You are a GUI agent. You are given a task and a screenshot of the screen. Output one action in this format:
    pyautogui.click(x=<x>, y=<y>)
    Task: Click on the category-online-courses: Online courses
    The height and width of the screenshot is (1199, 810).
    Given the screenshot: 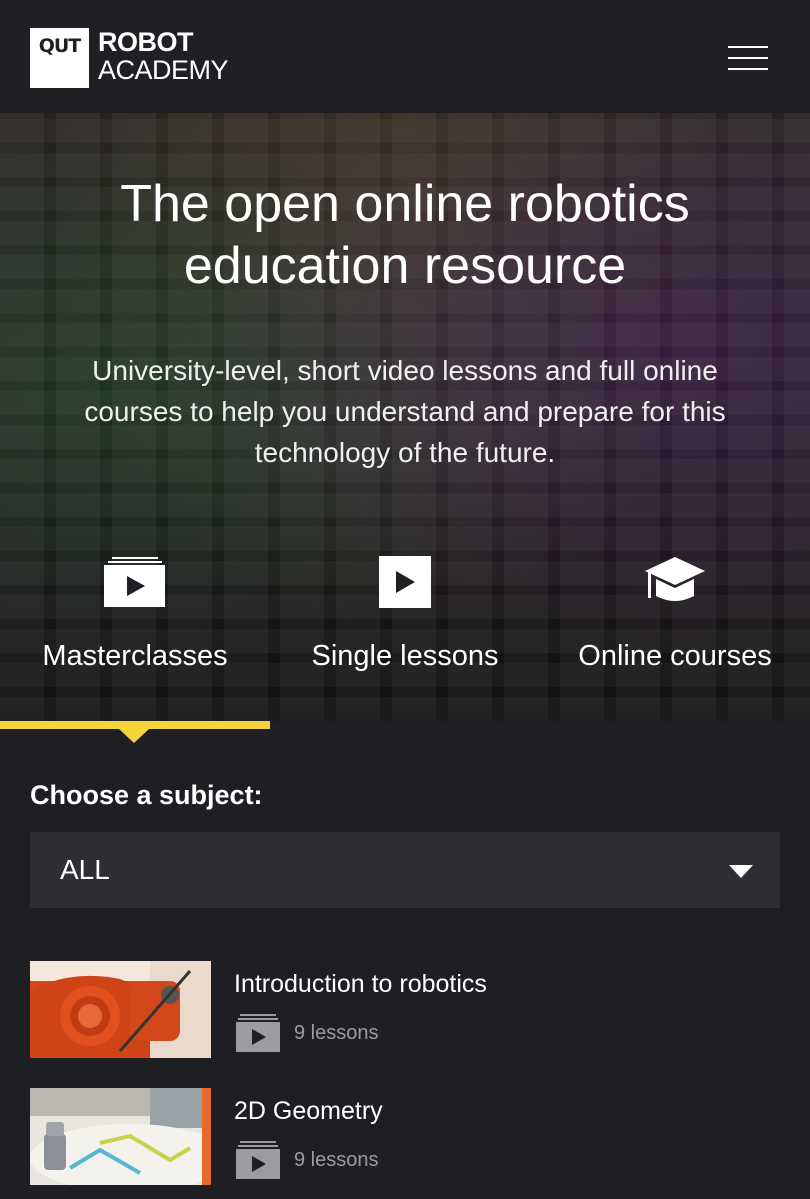 What is the action you would take?
    pyautogui.click(x=675, y=621)
    